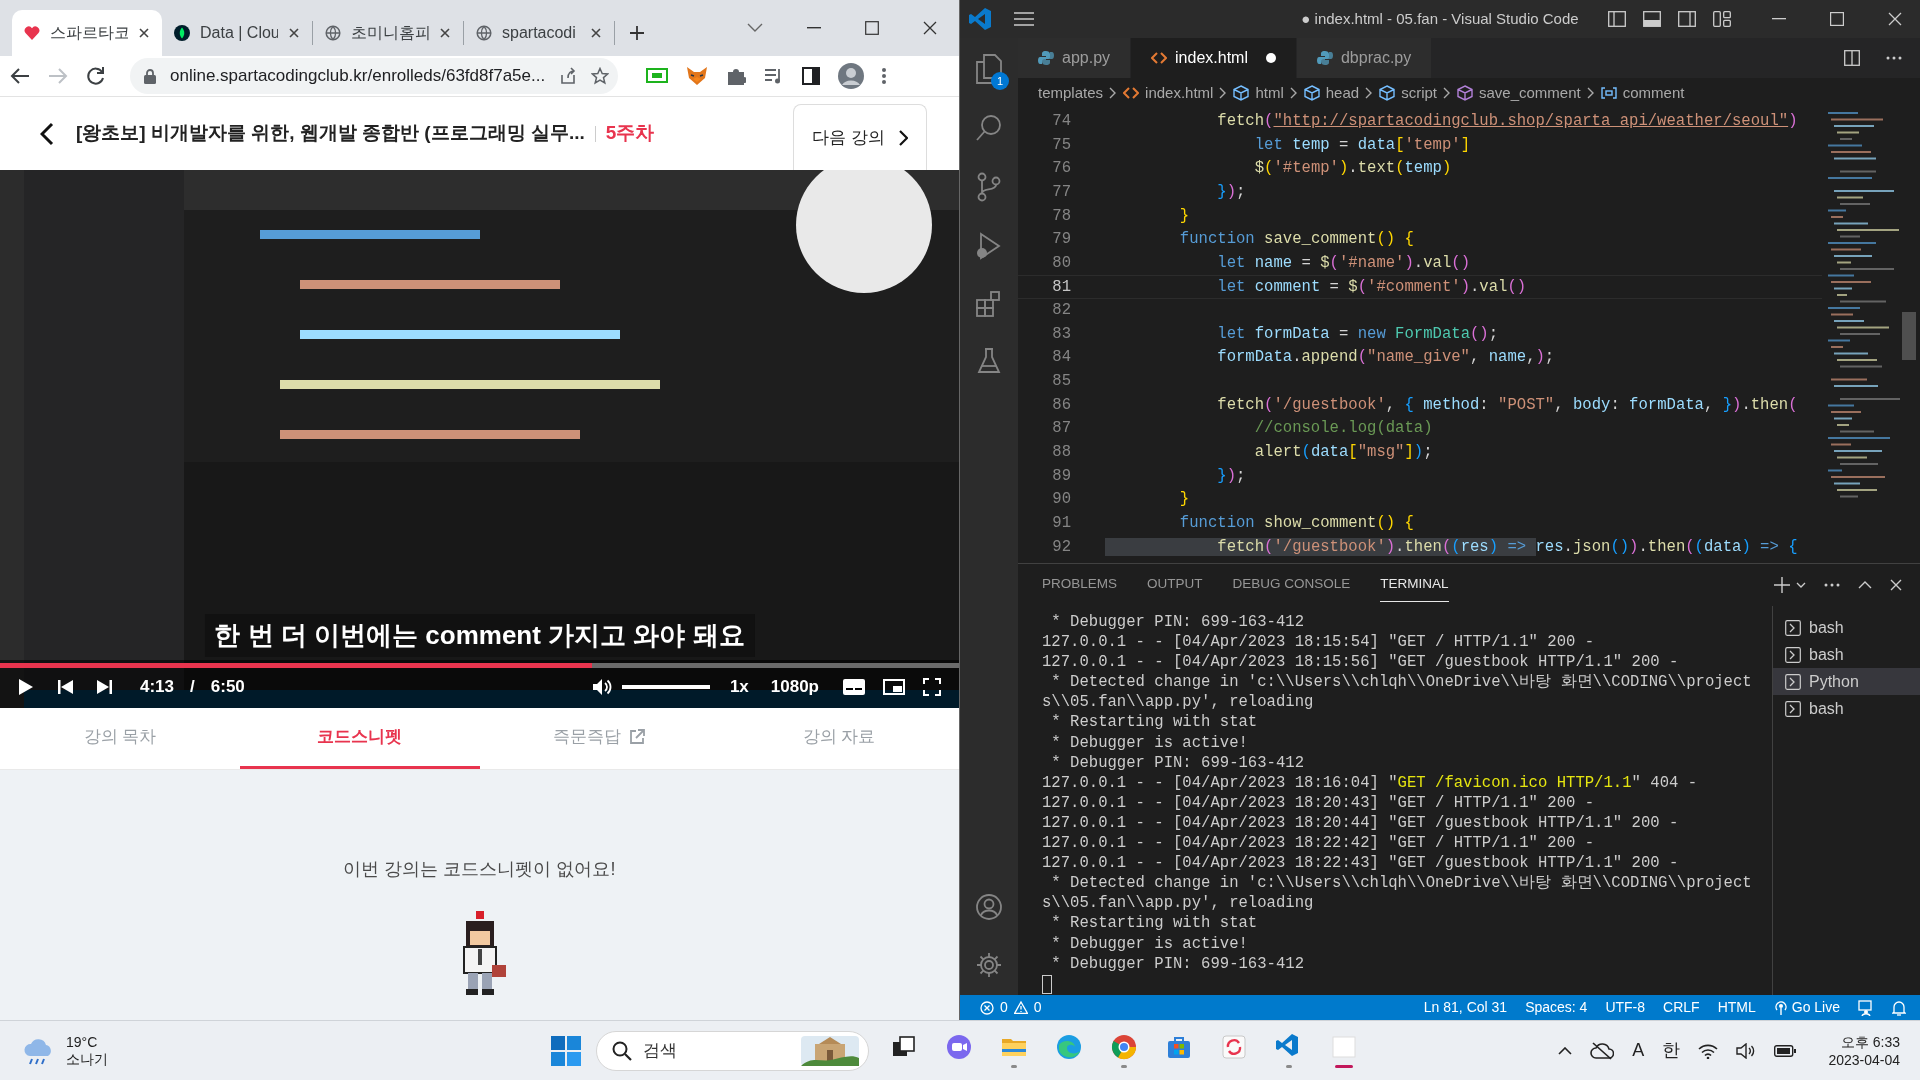 The width and height of the screenshot is (1920, 1080). Describe the element at coordinates (601, 687) in the screenshot. I see `volume-icon` at that location.